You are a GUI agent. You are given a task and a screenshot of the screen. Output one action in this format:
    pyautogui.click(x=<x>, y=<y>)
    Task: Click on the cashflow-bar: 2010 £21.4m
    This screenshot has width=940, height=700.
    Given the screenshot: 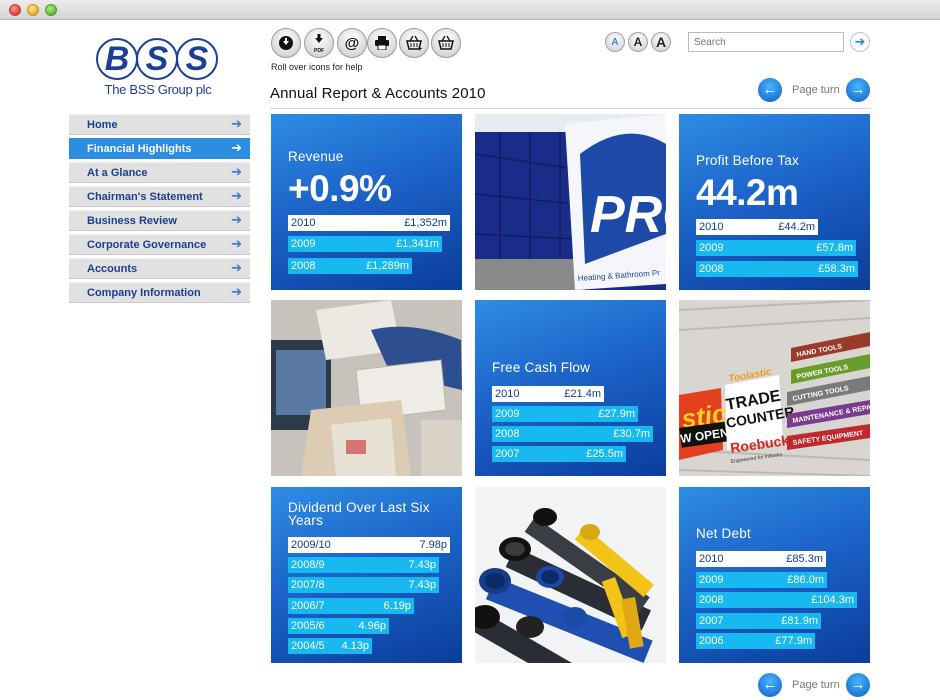 What is the action you would take?
    pyautogui.click(x=548, y=394)
    